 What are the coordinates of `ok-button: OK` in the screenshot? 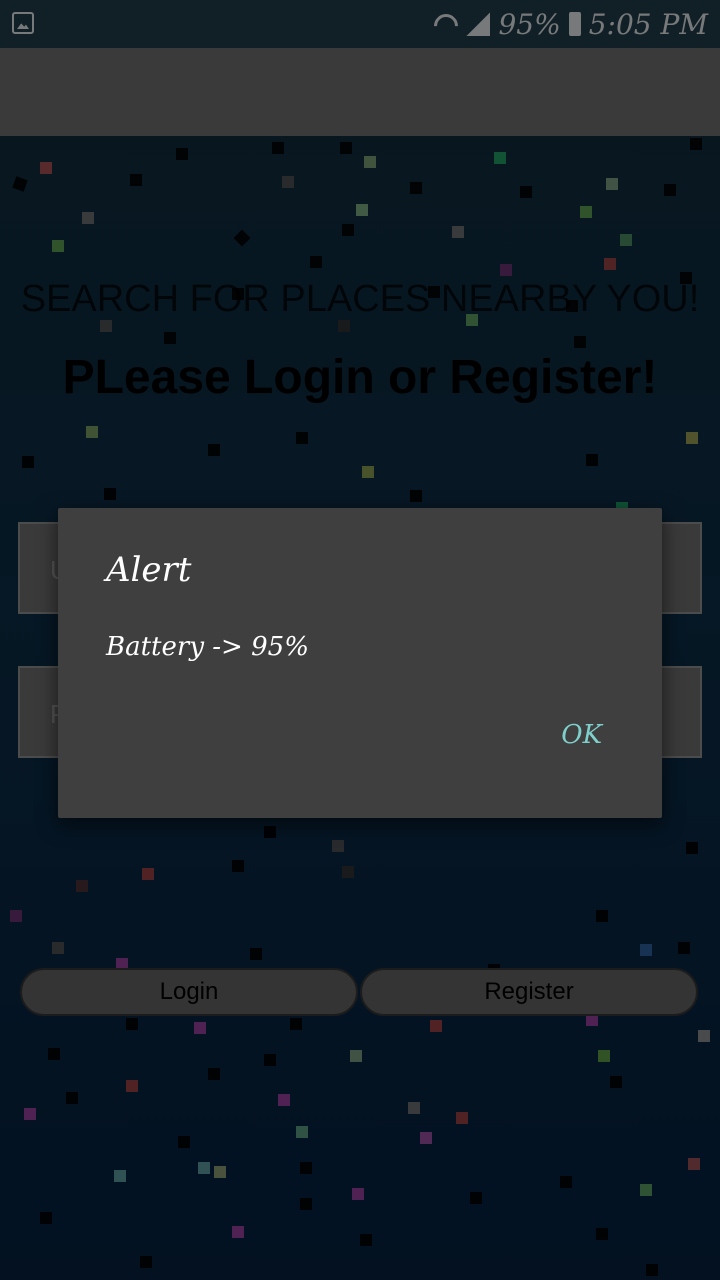 It's located at (581, 735).